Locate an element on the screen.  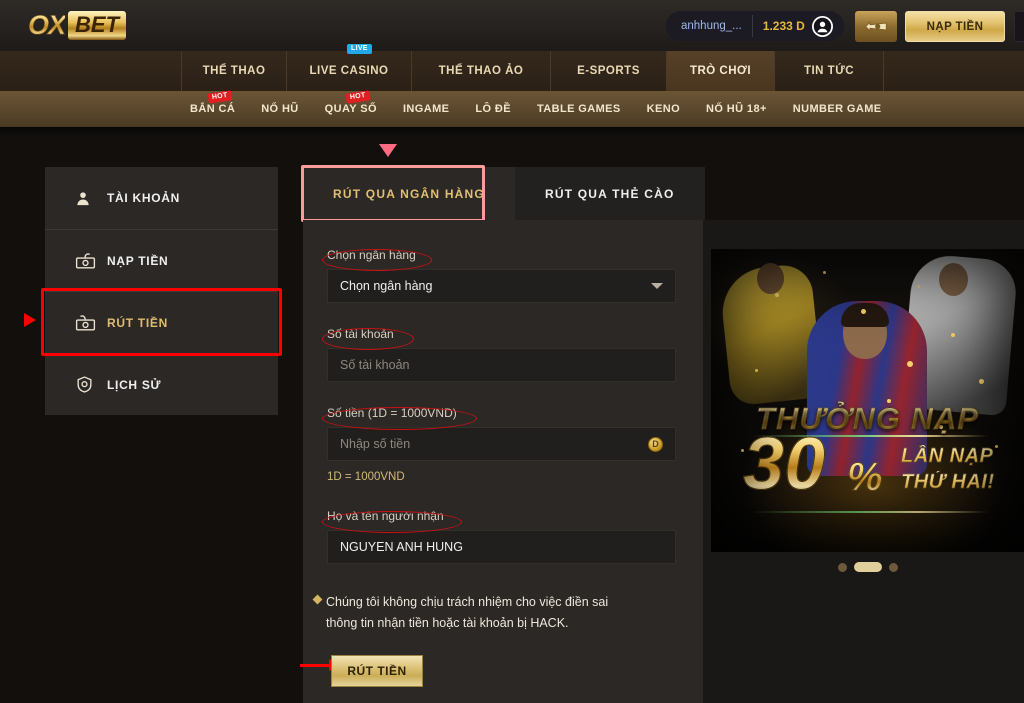
sidebar-item-rut-tien: RÚT TIỀN is located at coordinates (161, 322).